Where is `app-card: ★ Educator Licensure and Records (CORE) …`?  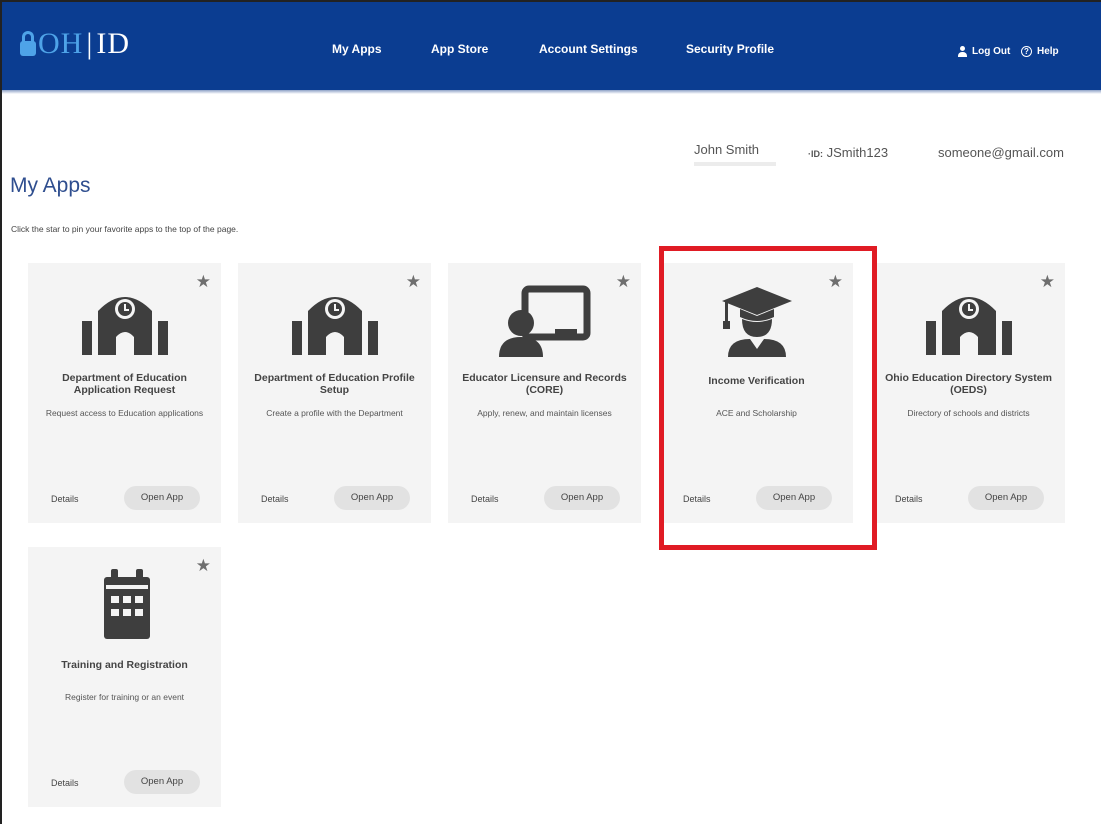 app-card: ★ Educator Licensure and Records (CORE) … is located at coordinates (544, 393).